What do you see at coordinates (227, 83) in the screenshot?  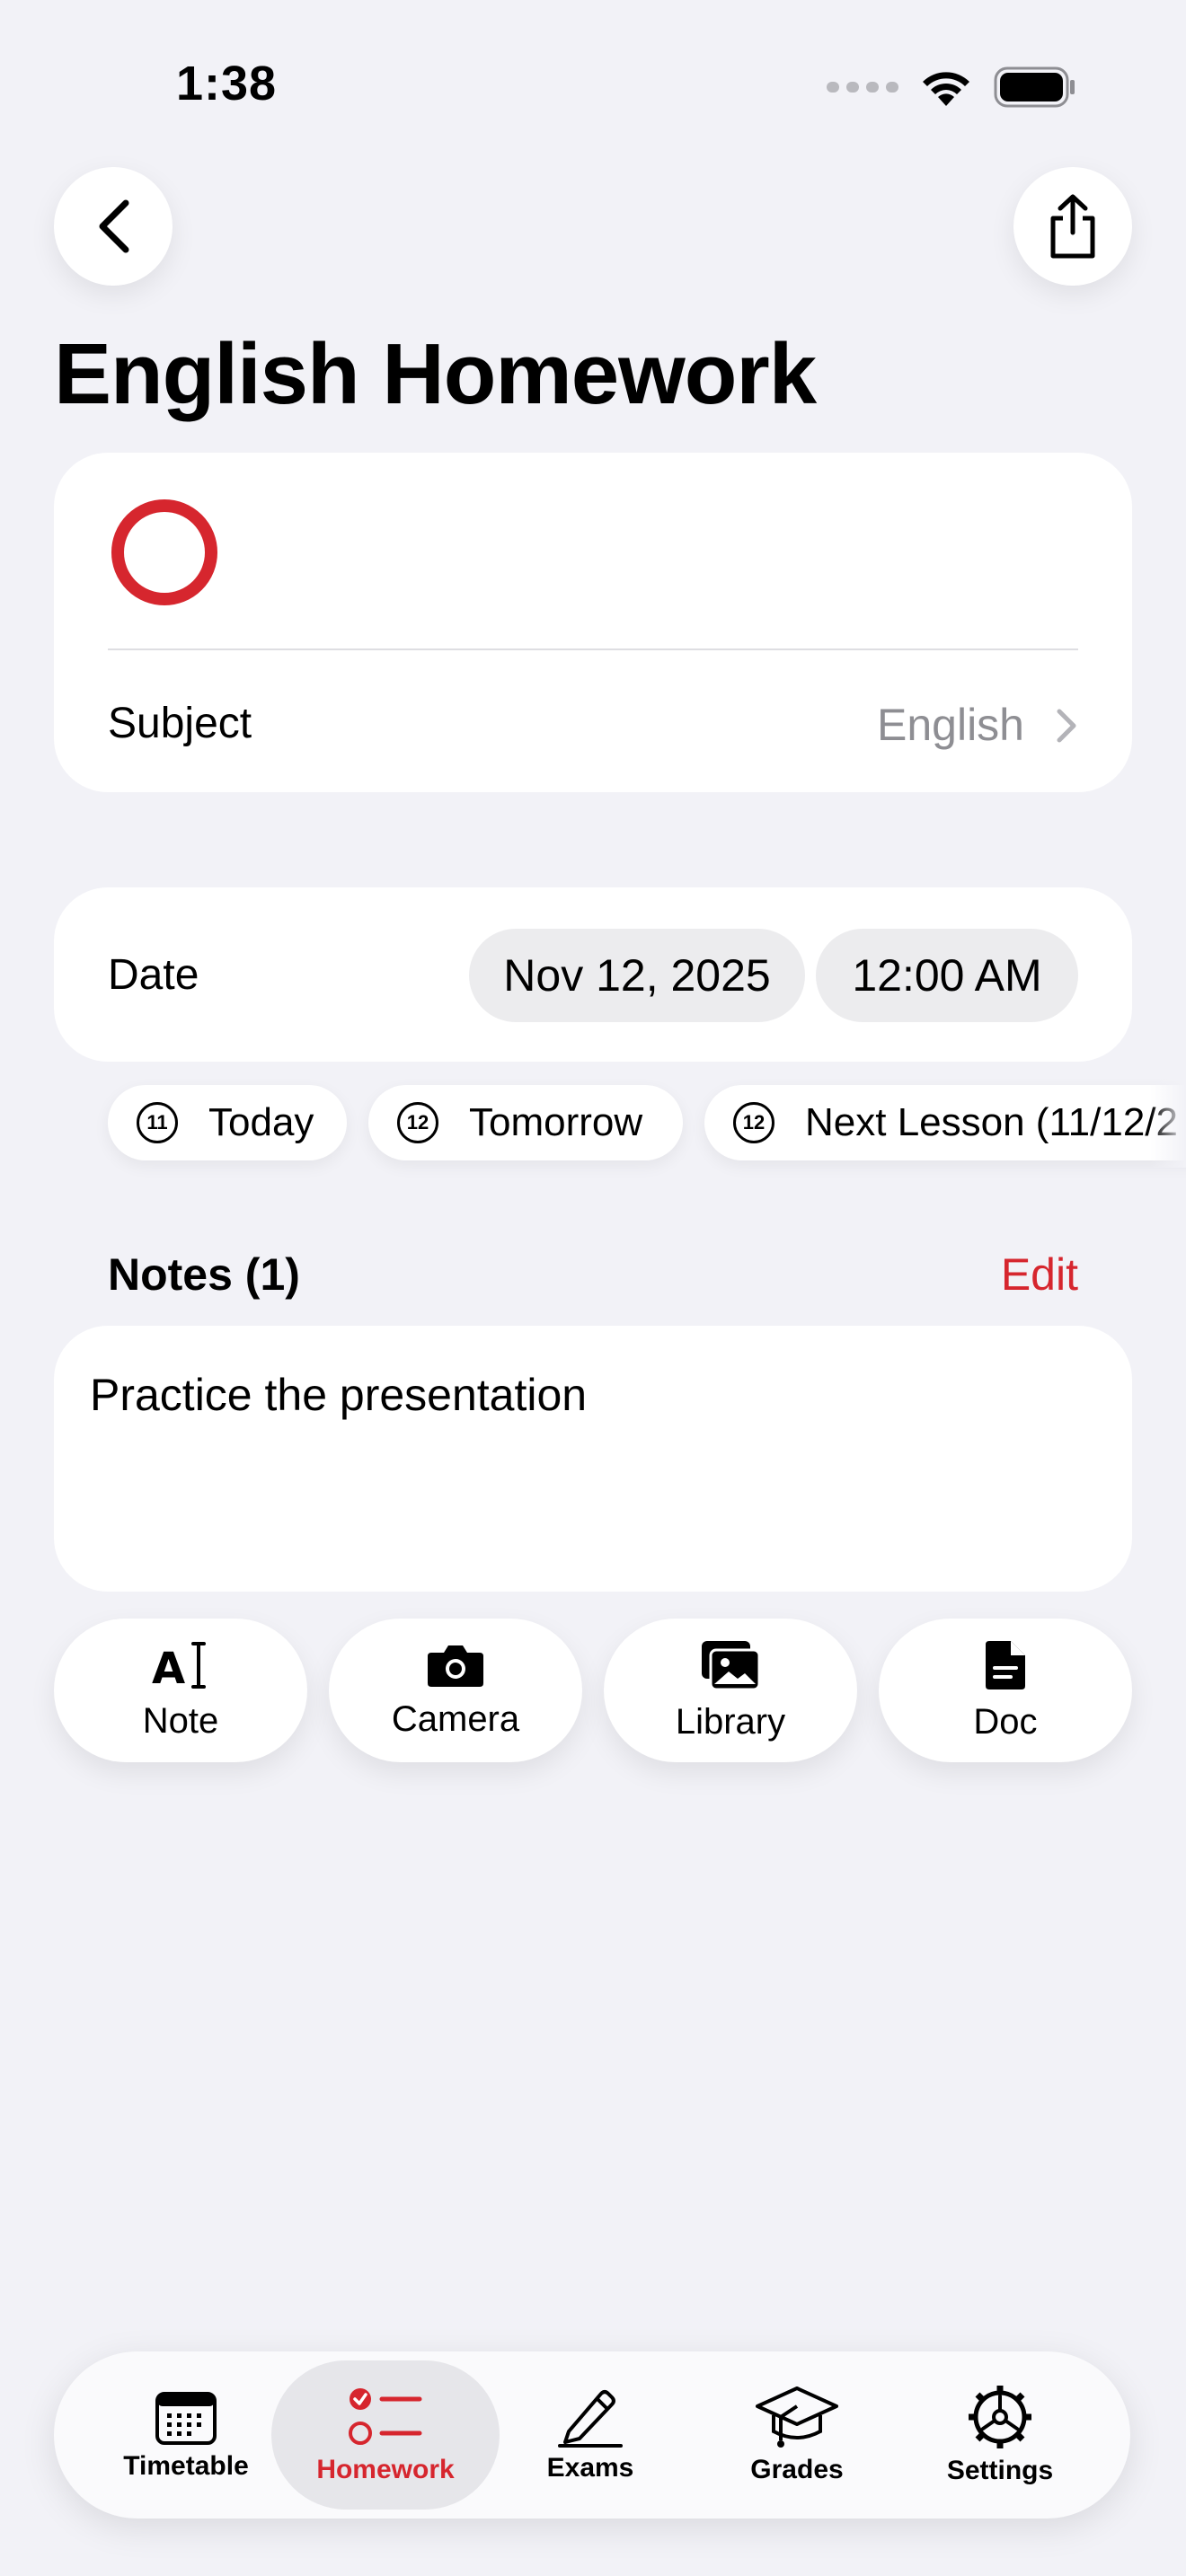 I see `status-time: 1:38` at bounding box center [227, 83].